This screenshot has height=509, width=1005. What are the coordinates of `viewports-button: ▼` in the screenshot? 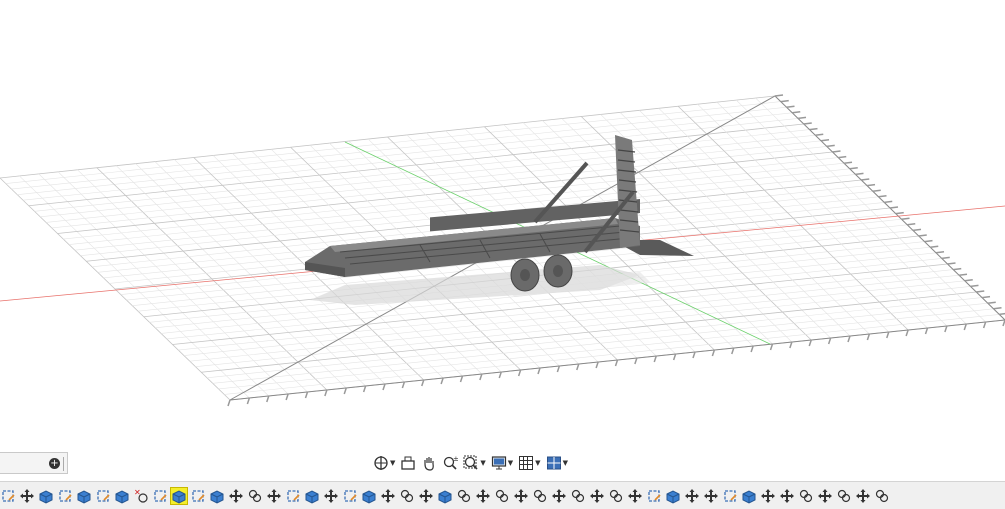 It's located at (557, 463).